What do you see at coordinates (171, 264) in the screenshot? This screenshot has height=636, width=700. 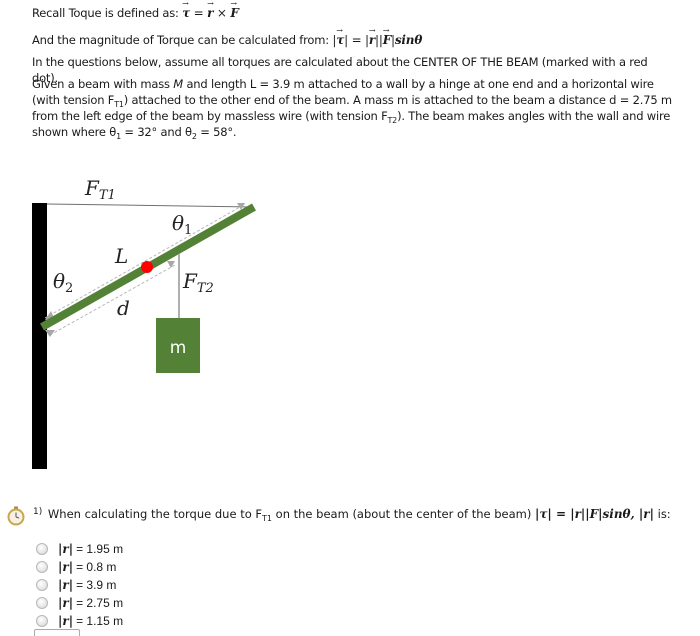 I see `dimension-arrow-d` at bounding box center [171, 264].